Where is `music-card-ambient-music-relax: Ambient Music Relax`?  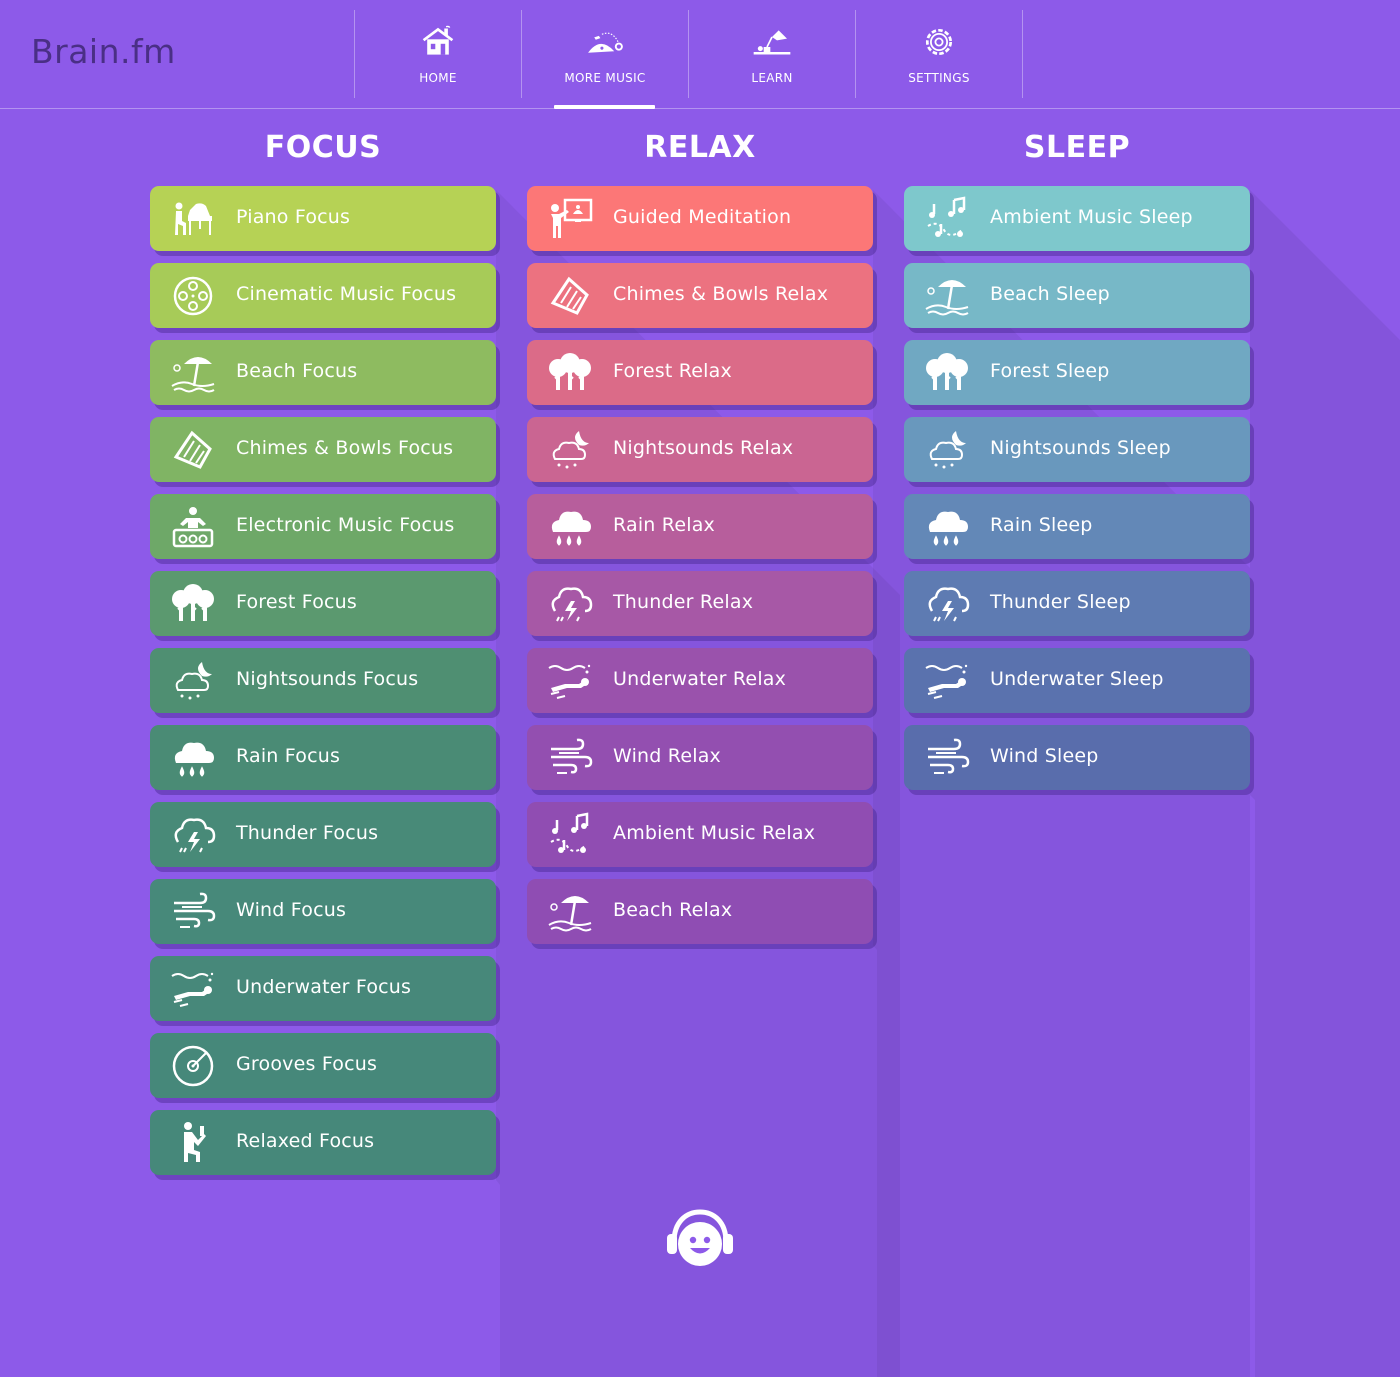
music-card-ambient-music-relax: Ambient Music Relax is located at coordinates (700, 834).